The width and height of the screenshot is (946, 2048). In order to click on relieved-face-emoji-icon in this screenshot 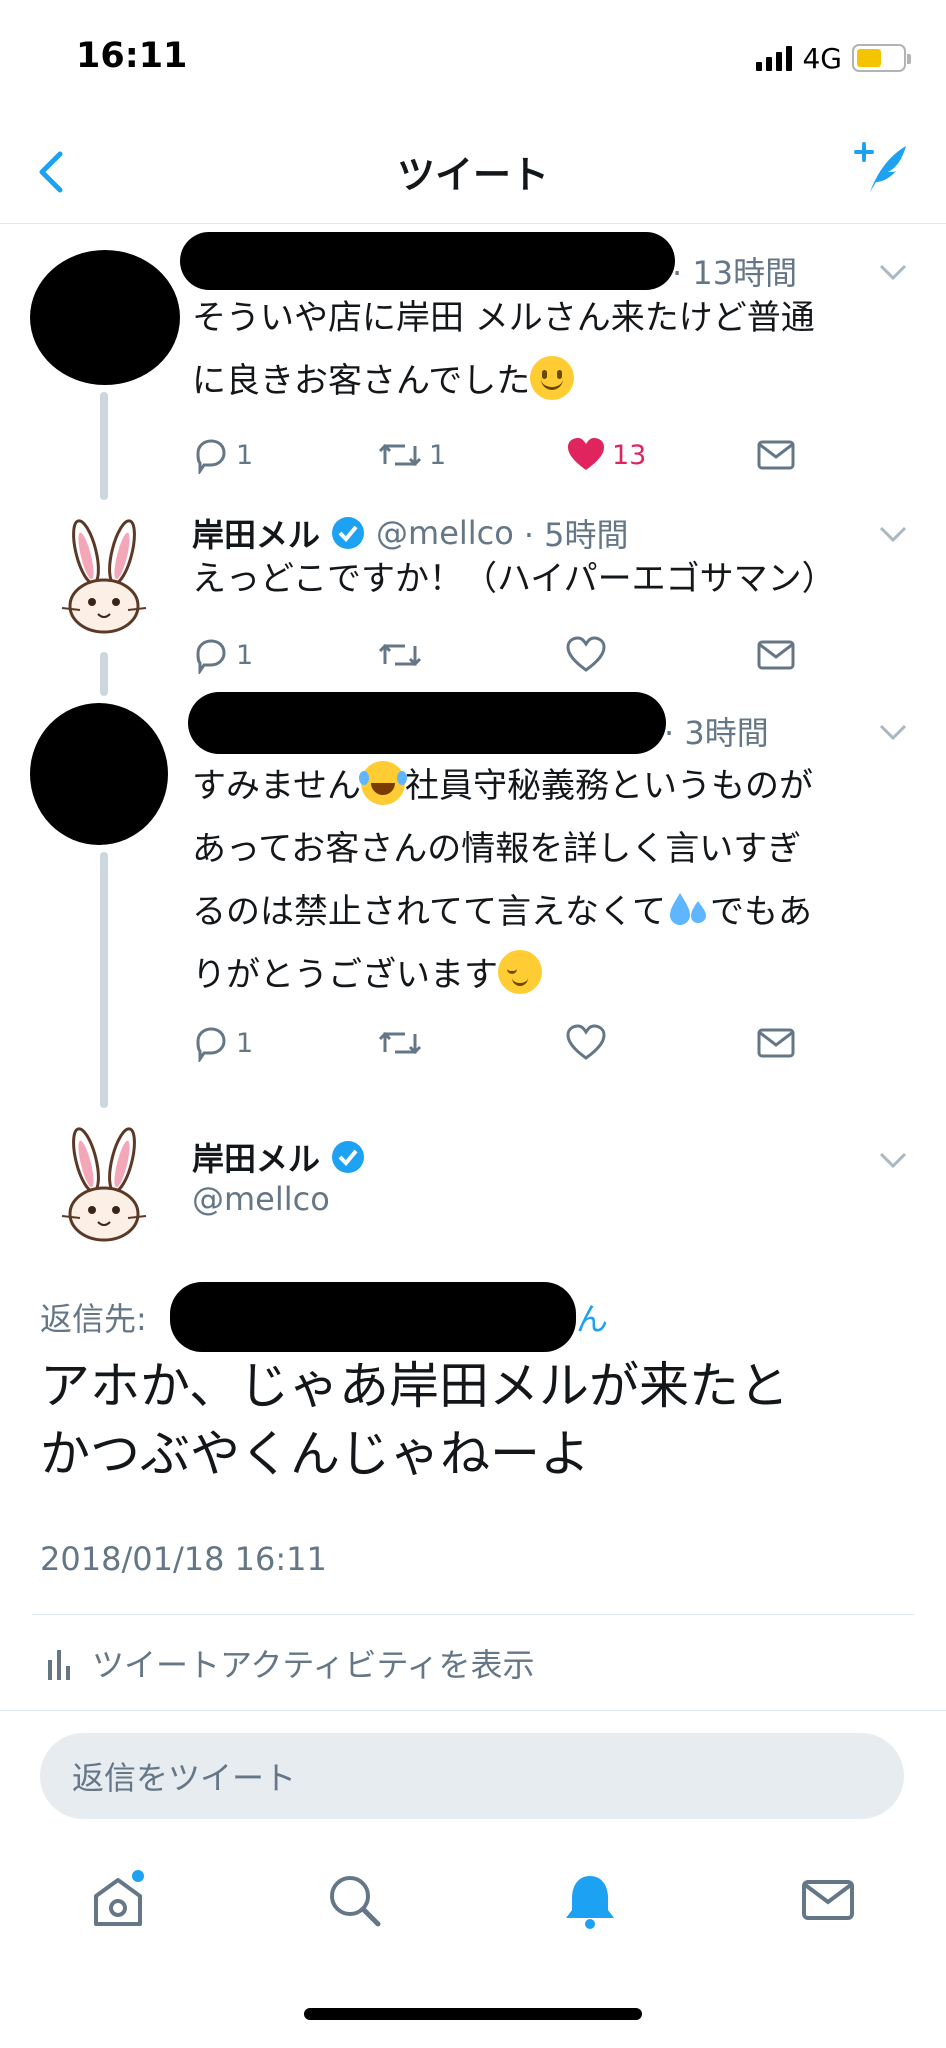, I will do `click(520, 972)`.